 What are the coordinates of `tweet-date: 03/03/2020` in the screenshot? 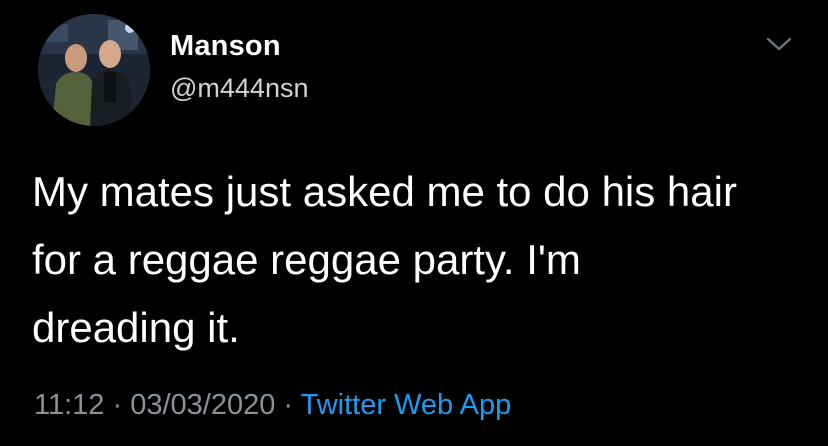 It's located at (202, 405).